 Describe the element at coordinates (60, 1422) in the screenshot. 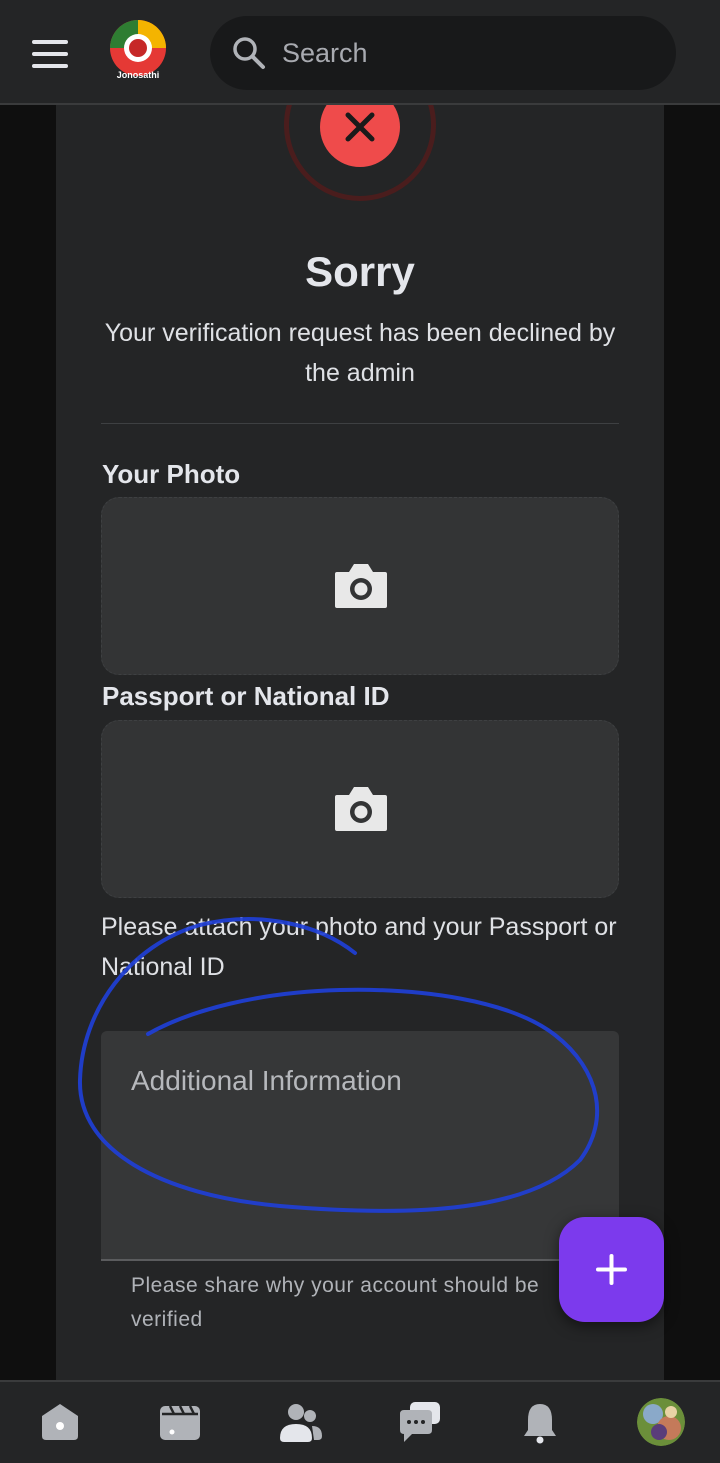

I see `home-icon` at that location.